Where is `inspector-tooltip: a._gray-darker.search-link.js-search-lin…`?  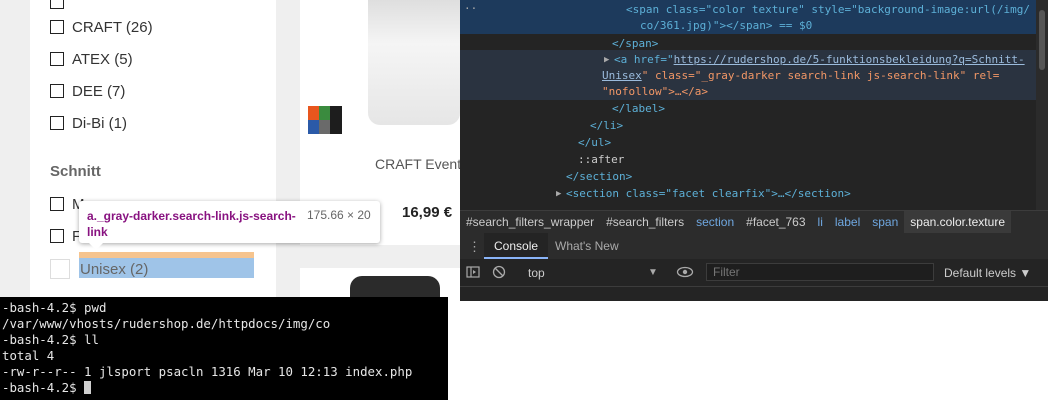 inspector-tooltip: a._gray-darker.search-link.js-search-lin… is located at coordinates (229, 222).